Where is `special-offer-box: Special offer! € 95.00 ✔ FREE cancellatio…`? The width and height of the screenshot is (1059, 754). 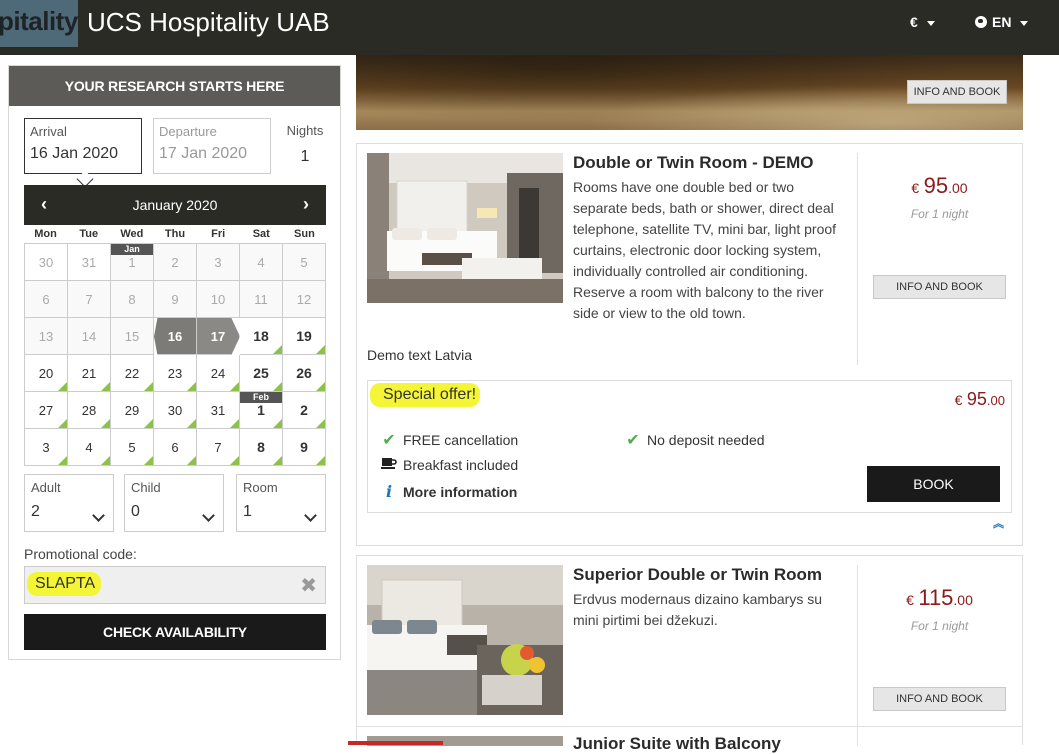 special-offer-box: Special offer! € 95.00 ✔ FREE cancellatio… is located at coordinates (689, 446).